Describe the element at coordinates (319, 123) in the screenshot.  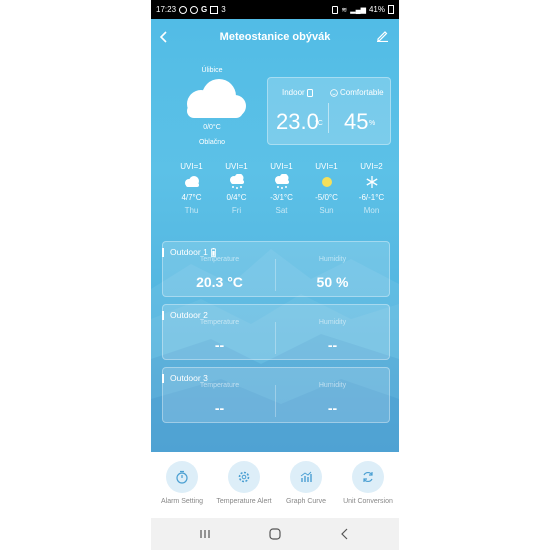
I see `indoor-temperature-unit: °C` at that location.